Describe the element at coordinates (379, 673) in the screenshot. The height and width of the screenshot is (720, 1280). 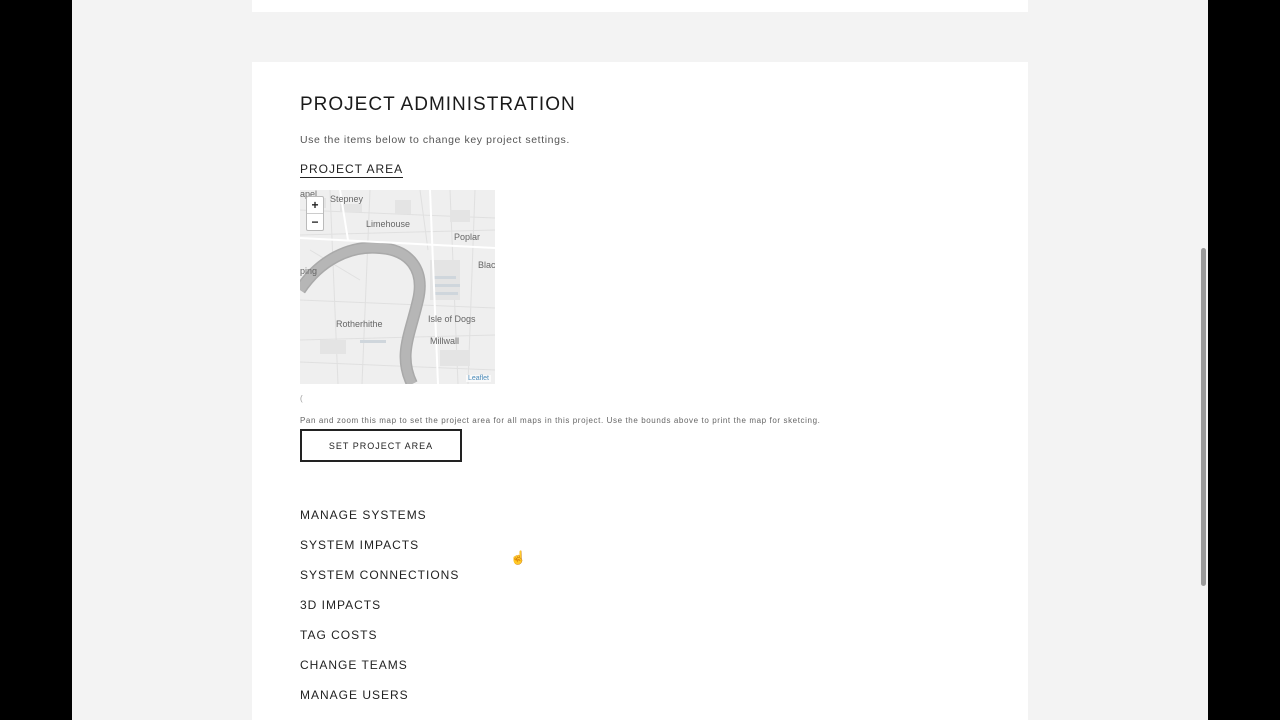
I see `menu-item-change-teams: CHANGE TEAMS` at that location.